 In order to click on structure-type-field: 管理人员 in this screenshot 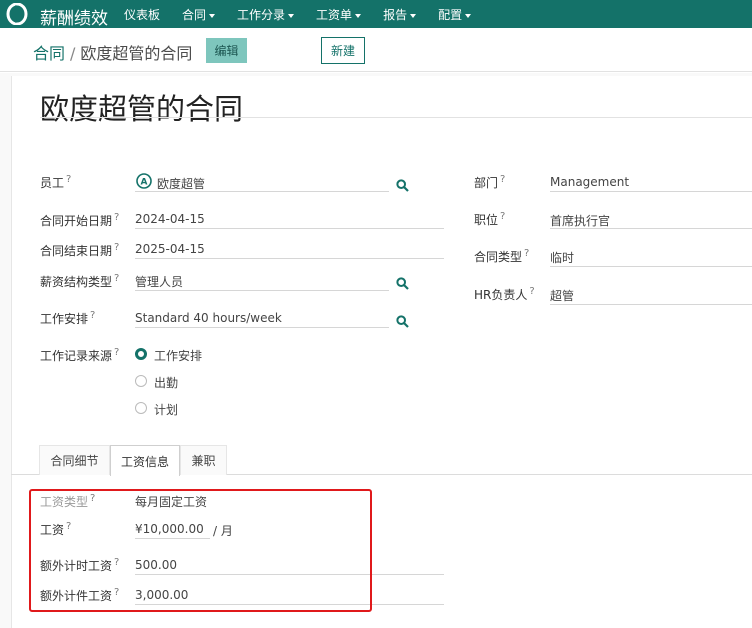, I will do `click(159, 281)`.